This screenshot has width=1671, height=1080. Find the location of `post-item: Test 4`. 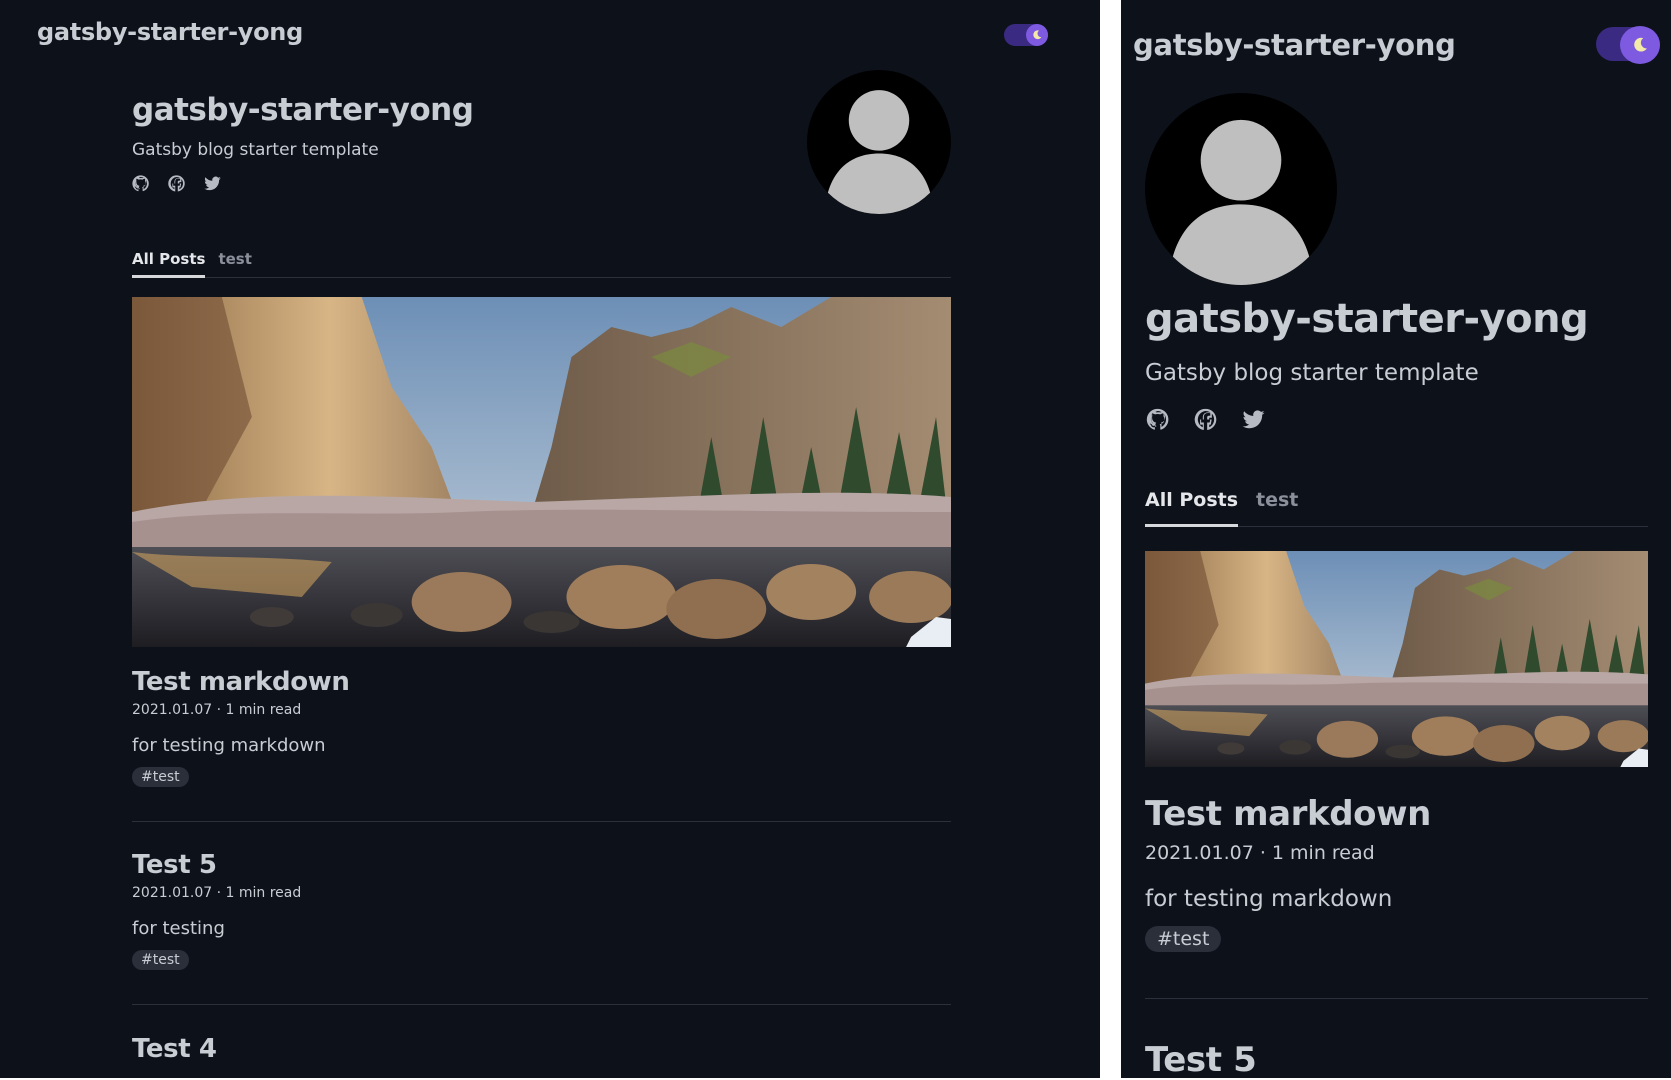

post-item: Test 4 is located at coordinates (541, 1049).